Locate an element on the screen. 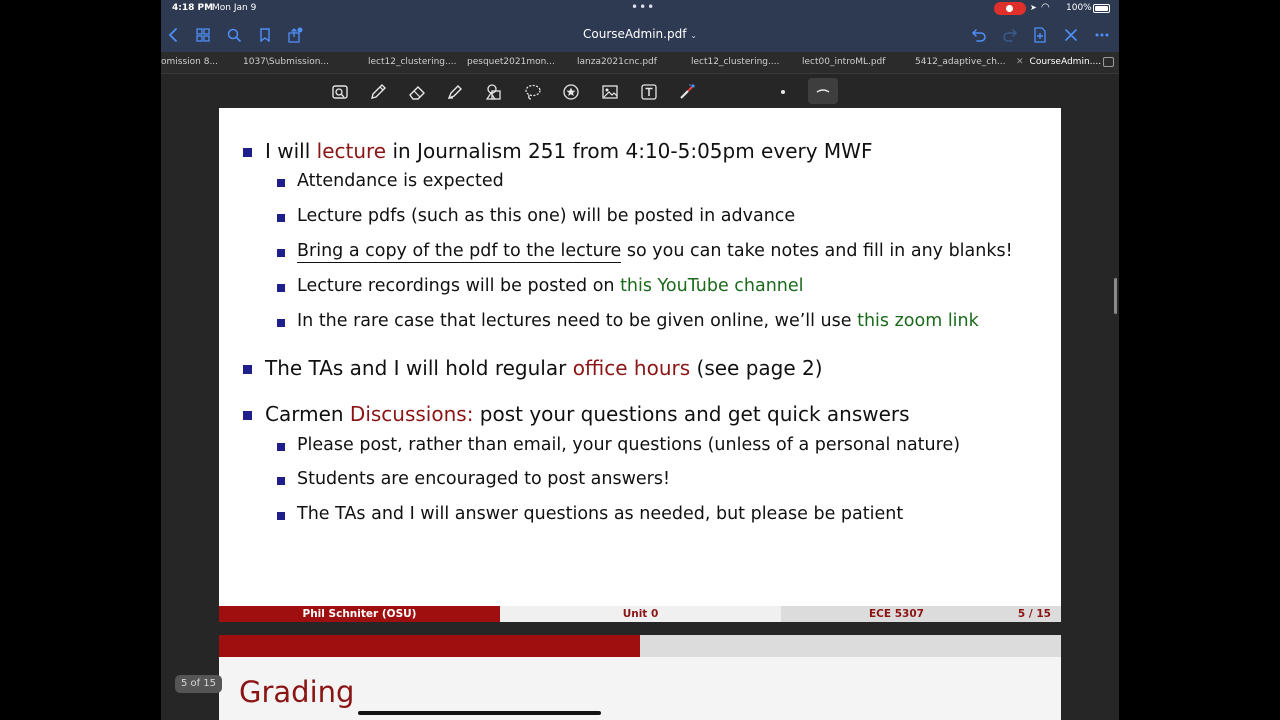 The width and height of the screenshot is (1280, 720). text-icon is located at coordinates (649, 92).